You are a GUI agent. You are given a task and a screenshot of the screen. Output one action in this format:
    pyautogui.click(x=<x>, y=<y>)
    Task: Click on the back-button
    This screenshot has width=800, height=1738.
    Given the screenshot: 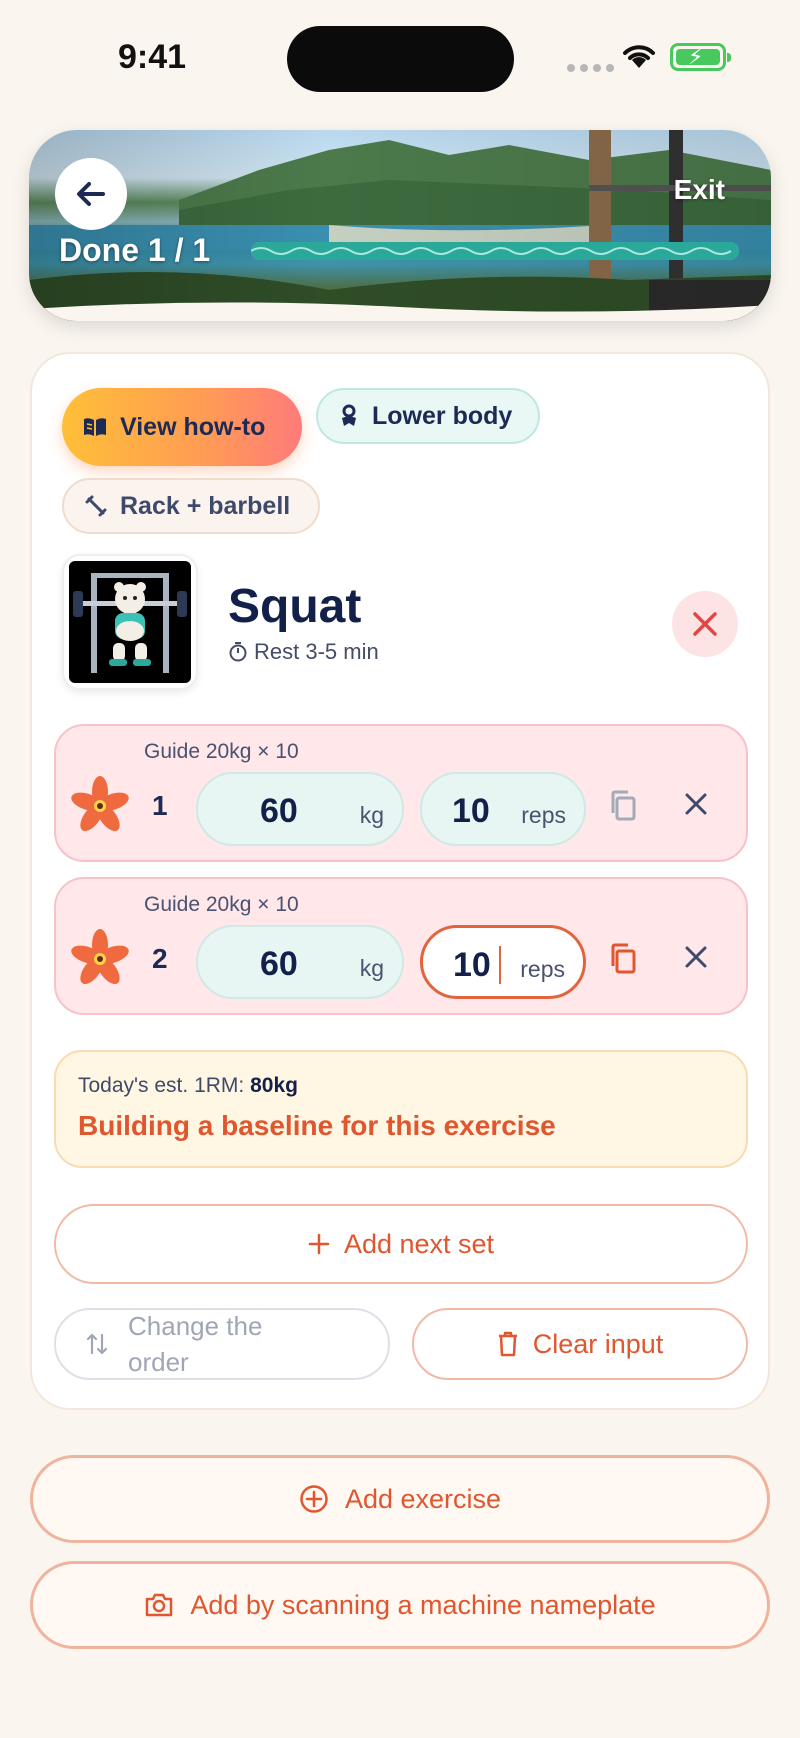 What is the action you would take?
    pyautogui.click(x=91, y=194)
    